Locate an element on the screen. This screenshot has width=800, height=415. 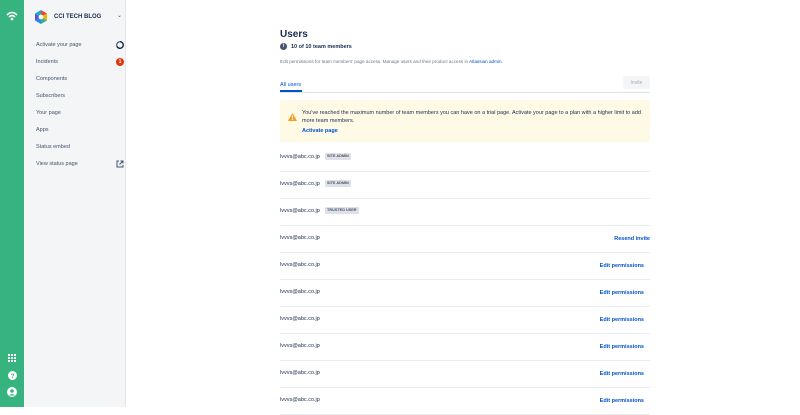
warning-icon is located at coordinates (292, 117).